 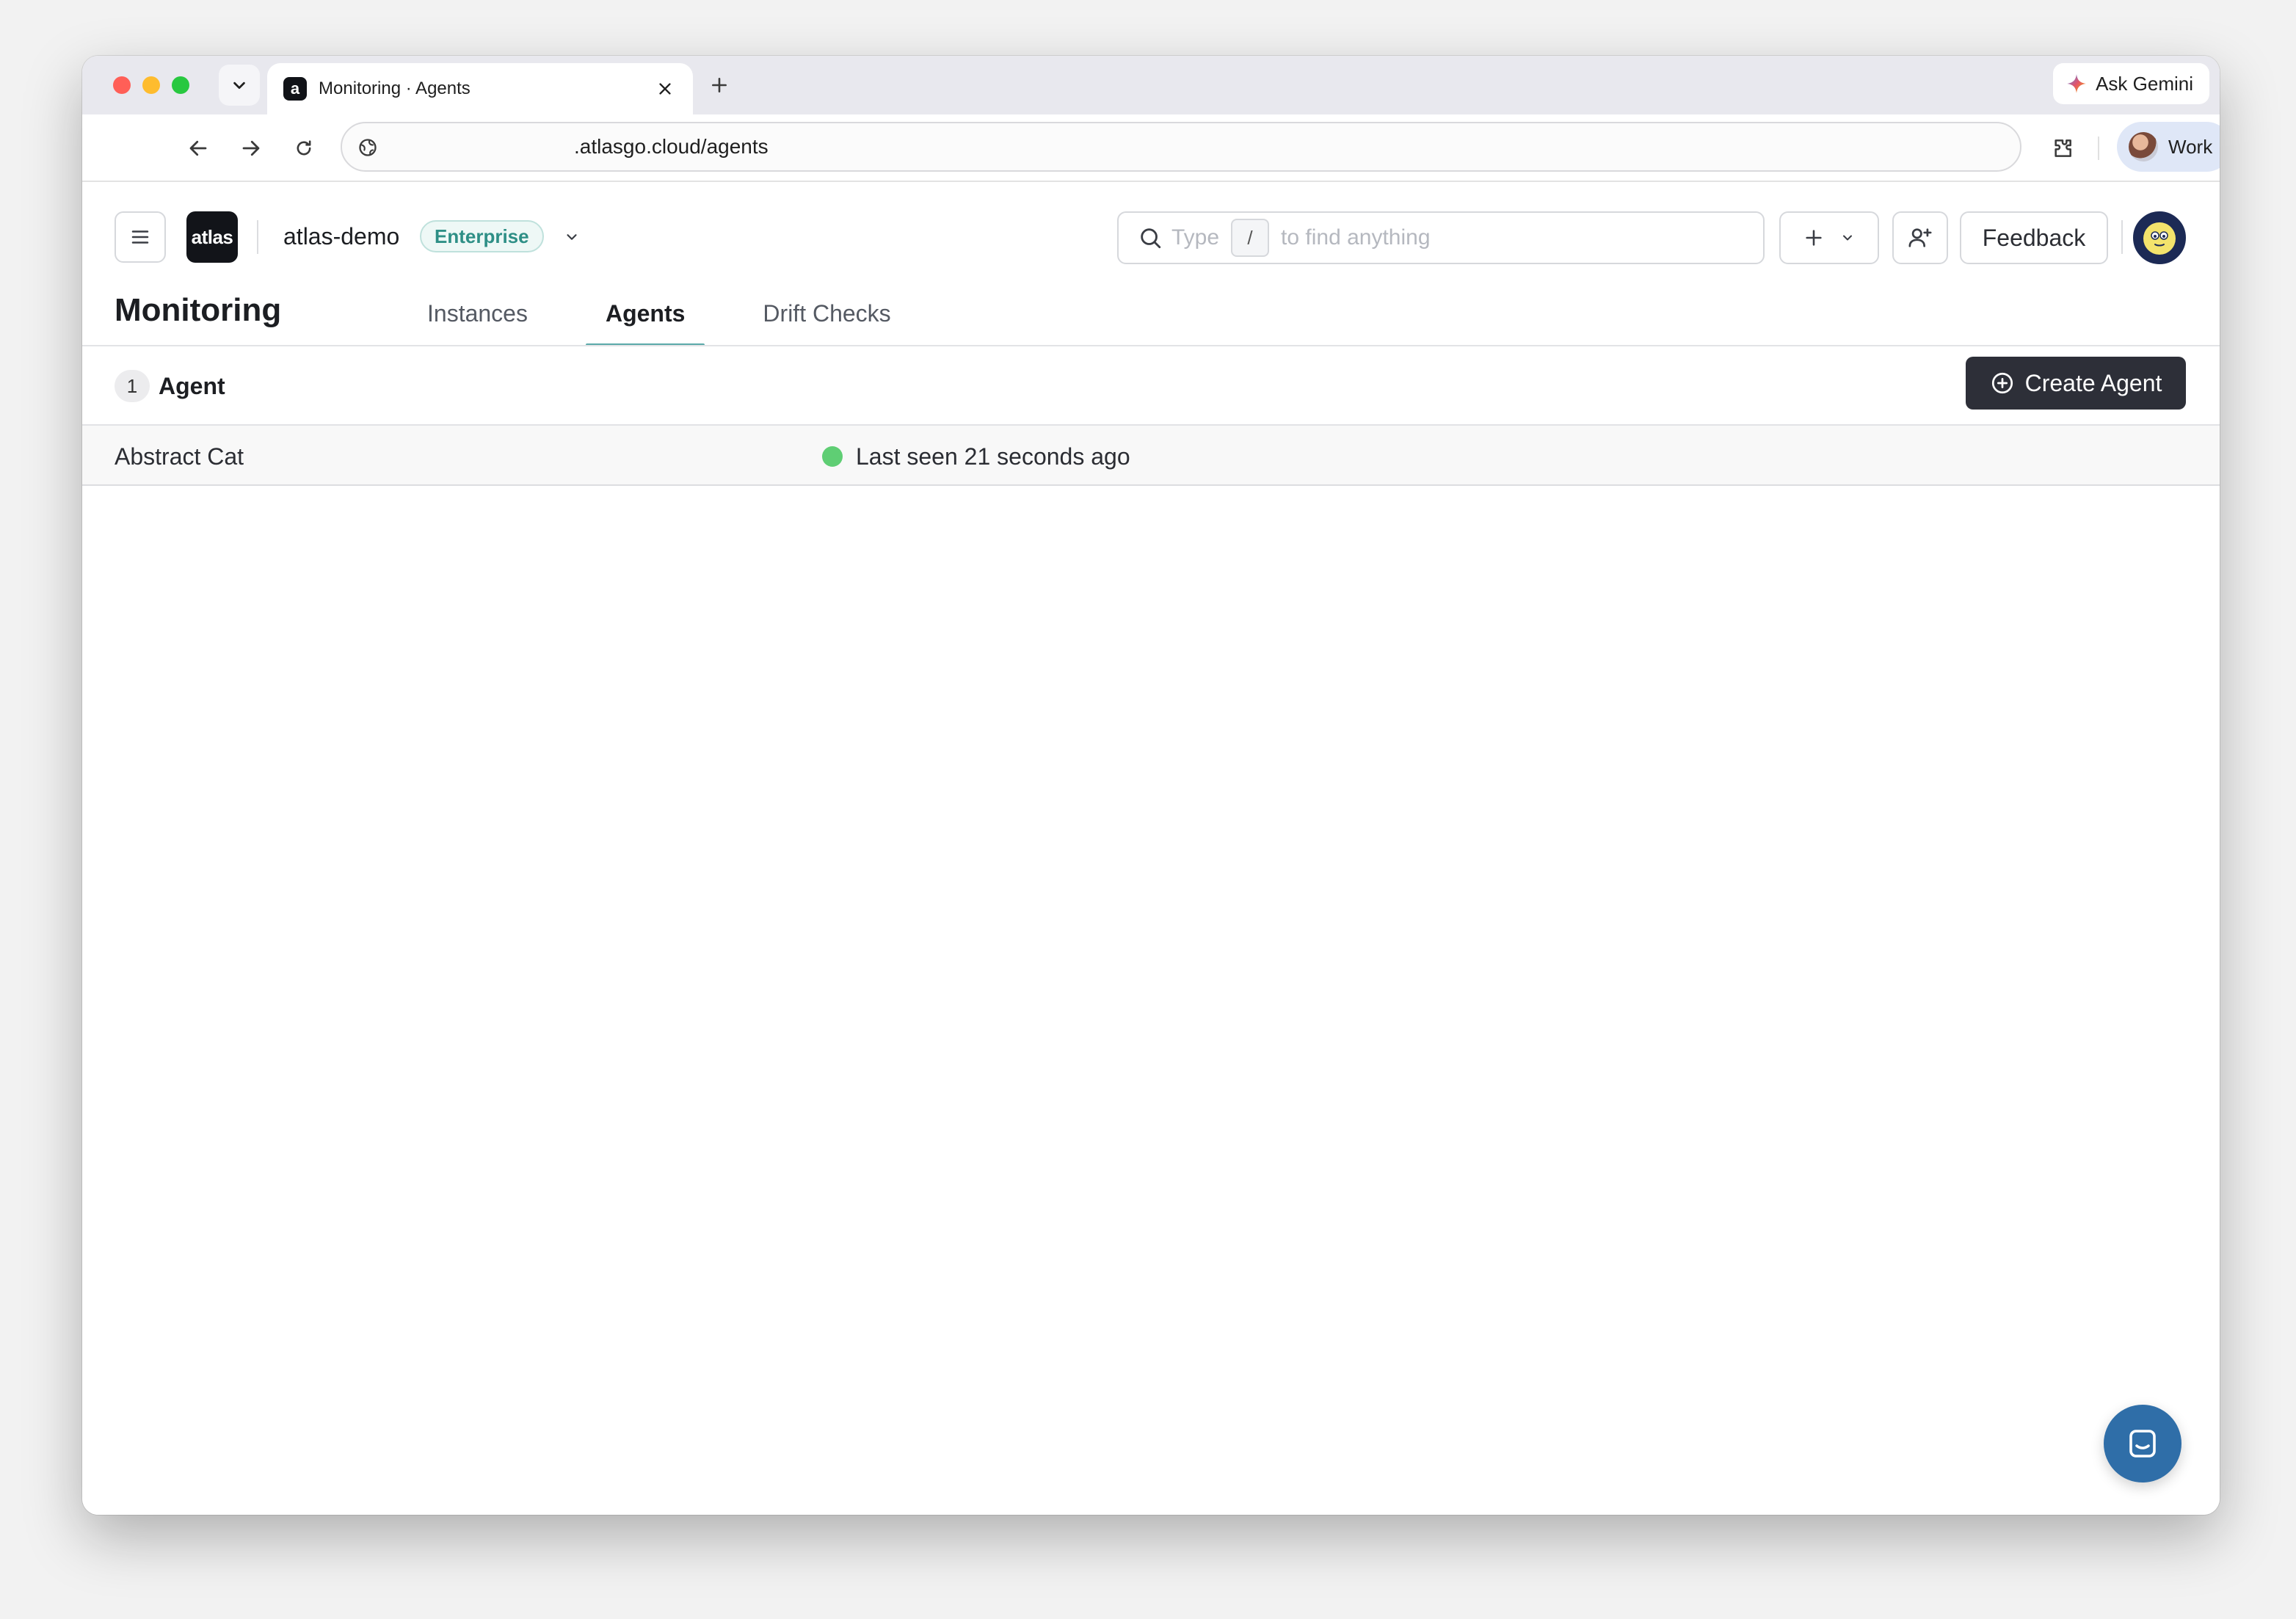 I want to click on org-name: atlas-demo, so click(x=341, y=236).